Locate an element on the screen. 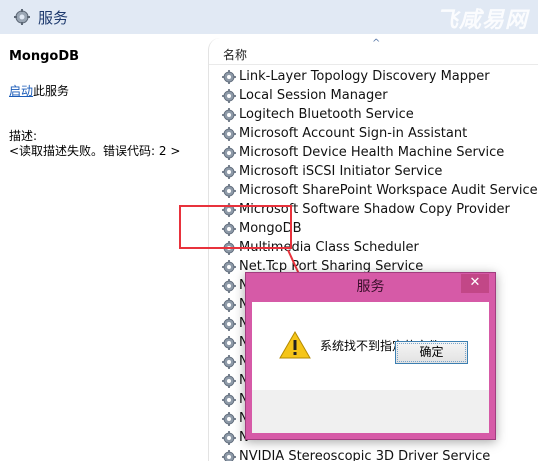 The height and width of the screenshot is (461, 538). list-item: Microsoft Account Sign-in Assistant is located at coordinates (379, 133).